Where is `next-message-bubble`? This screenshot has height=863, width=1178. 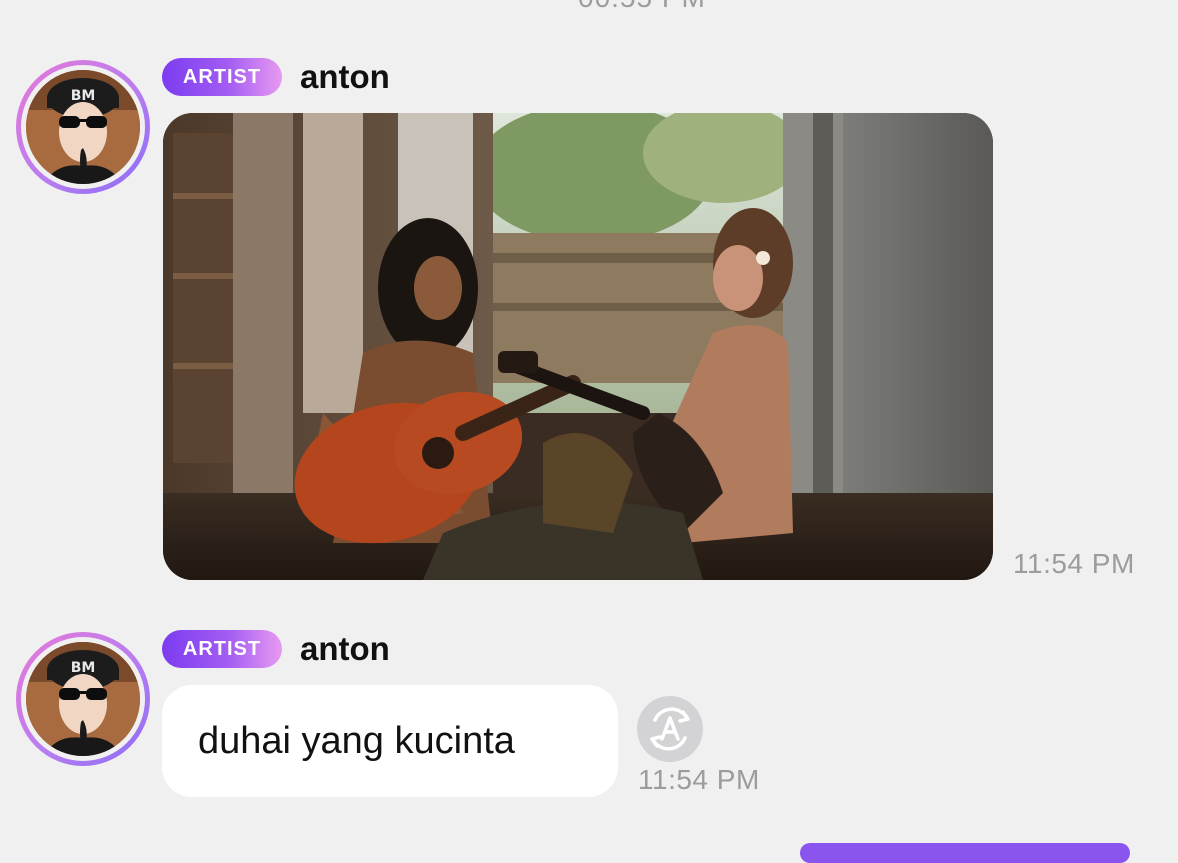 next-message-bubble is located at coordinates (965, 853).